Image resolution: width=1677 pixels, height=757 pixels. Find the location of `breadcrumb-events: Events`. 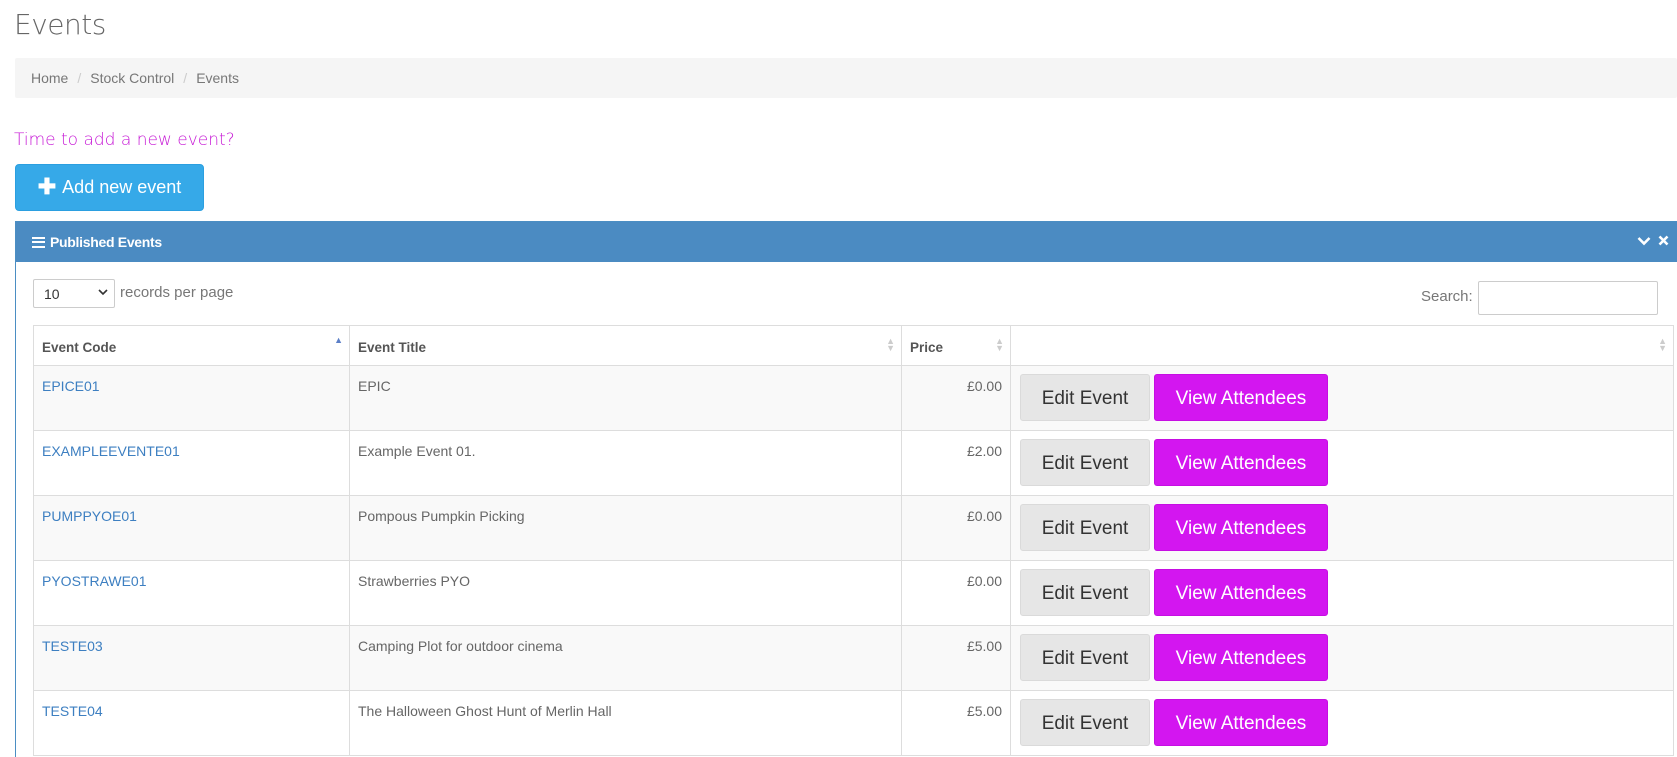

breadcrumb-events: Events is located at coordinates (217, 78).